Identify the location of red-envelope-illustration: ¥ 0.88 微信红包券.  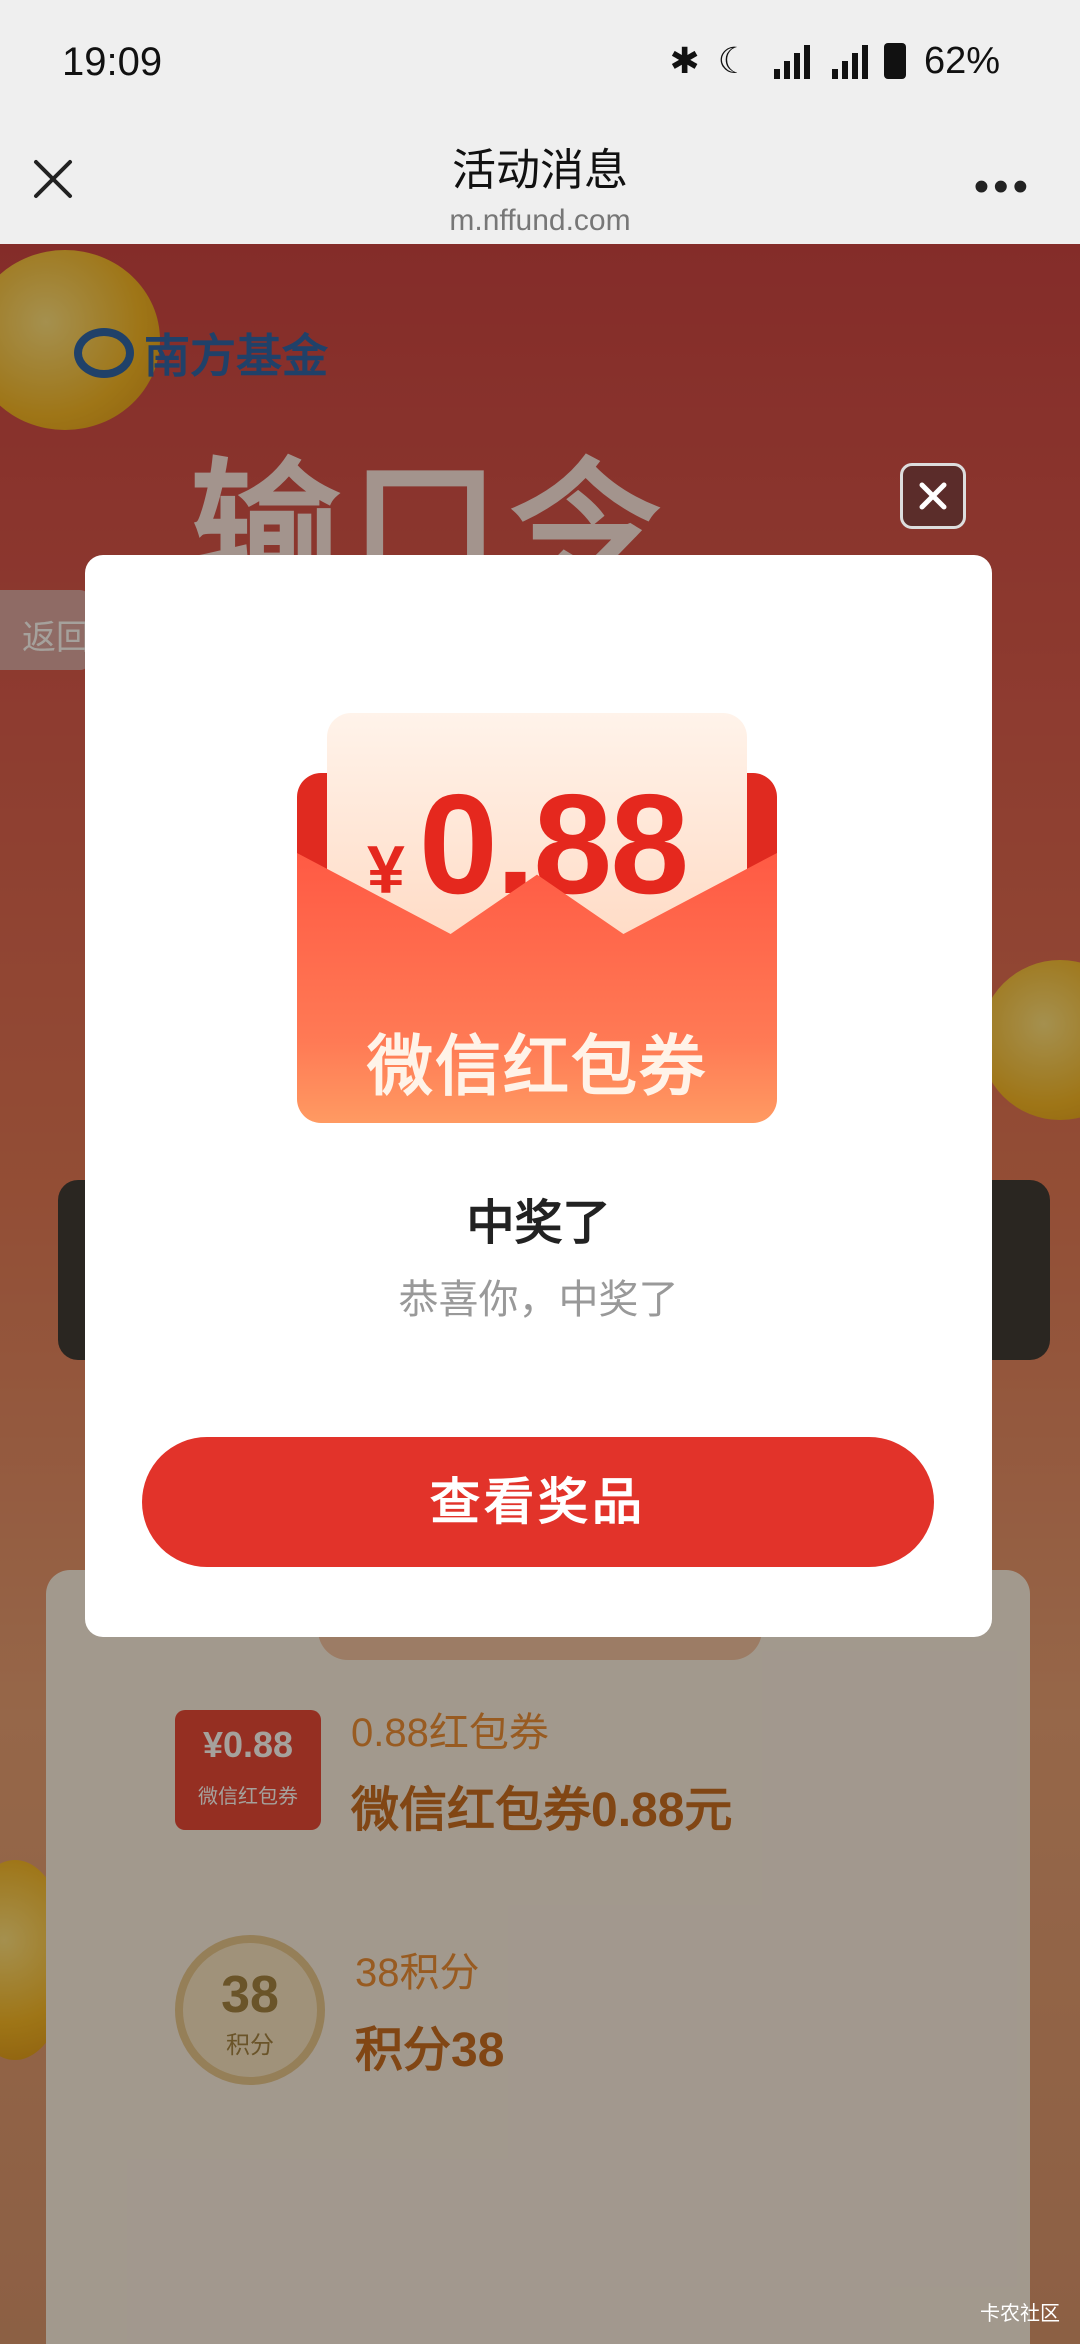
(537, 922).